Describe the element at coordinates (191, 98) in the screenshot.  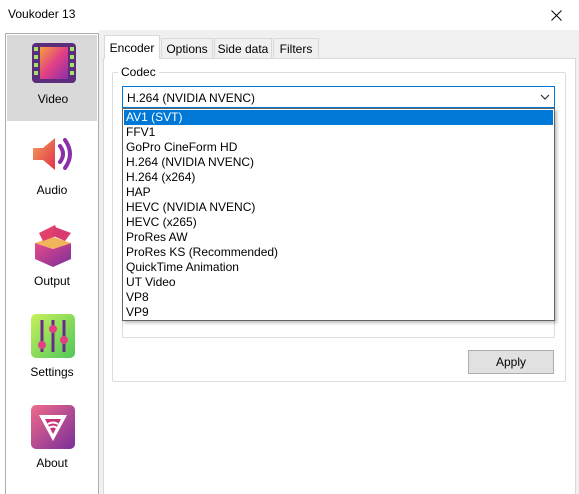
I see `codec-select-value: H.264 (NVIDIA NVENC)` at that location.